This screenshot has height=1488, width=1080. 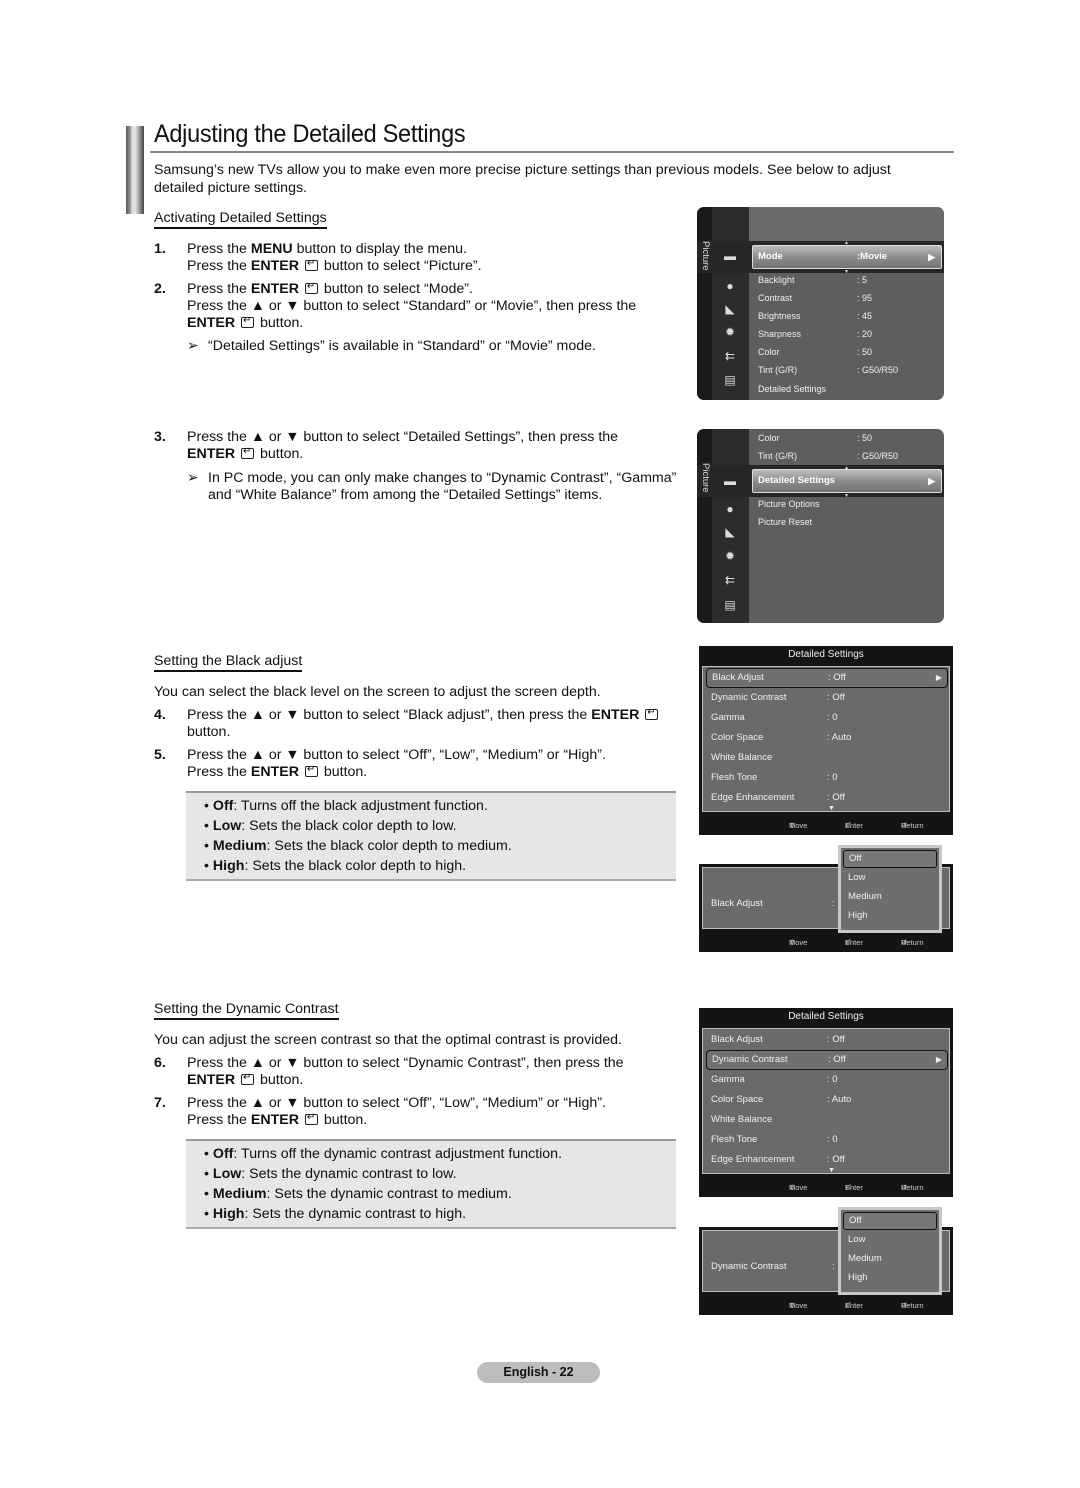 What do you see at coordinates (848, 389) in the screenshot?
I see `osd-row: Detailed Settings` at bounding box center [848, 389].